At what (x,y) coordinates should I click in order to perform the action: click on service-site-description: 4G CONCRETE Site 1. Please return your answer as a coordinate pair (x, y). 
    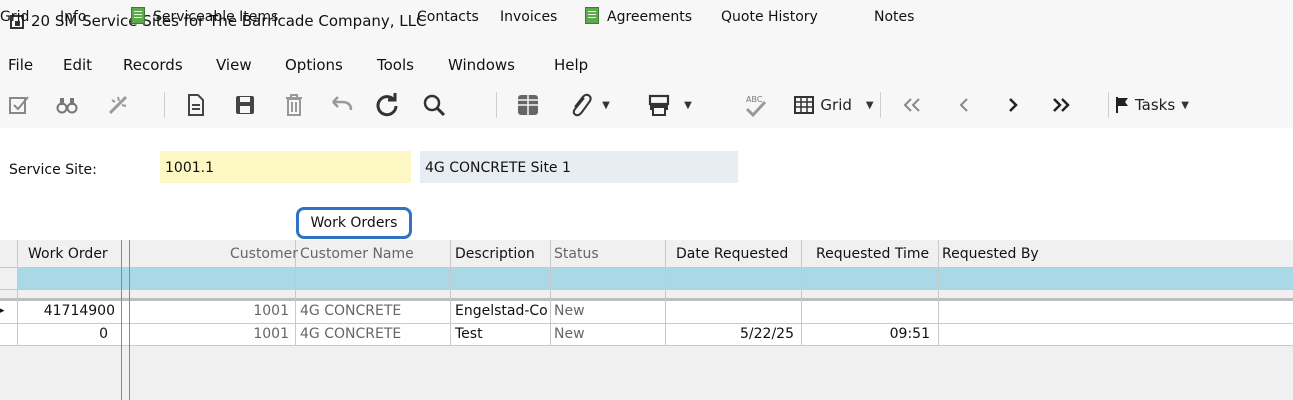
    Looking at the image, I should click on (579, 167).